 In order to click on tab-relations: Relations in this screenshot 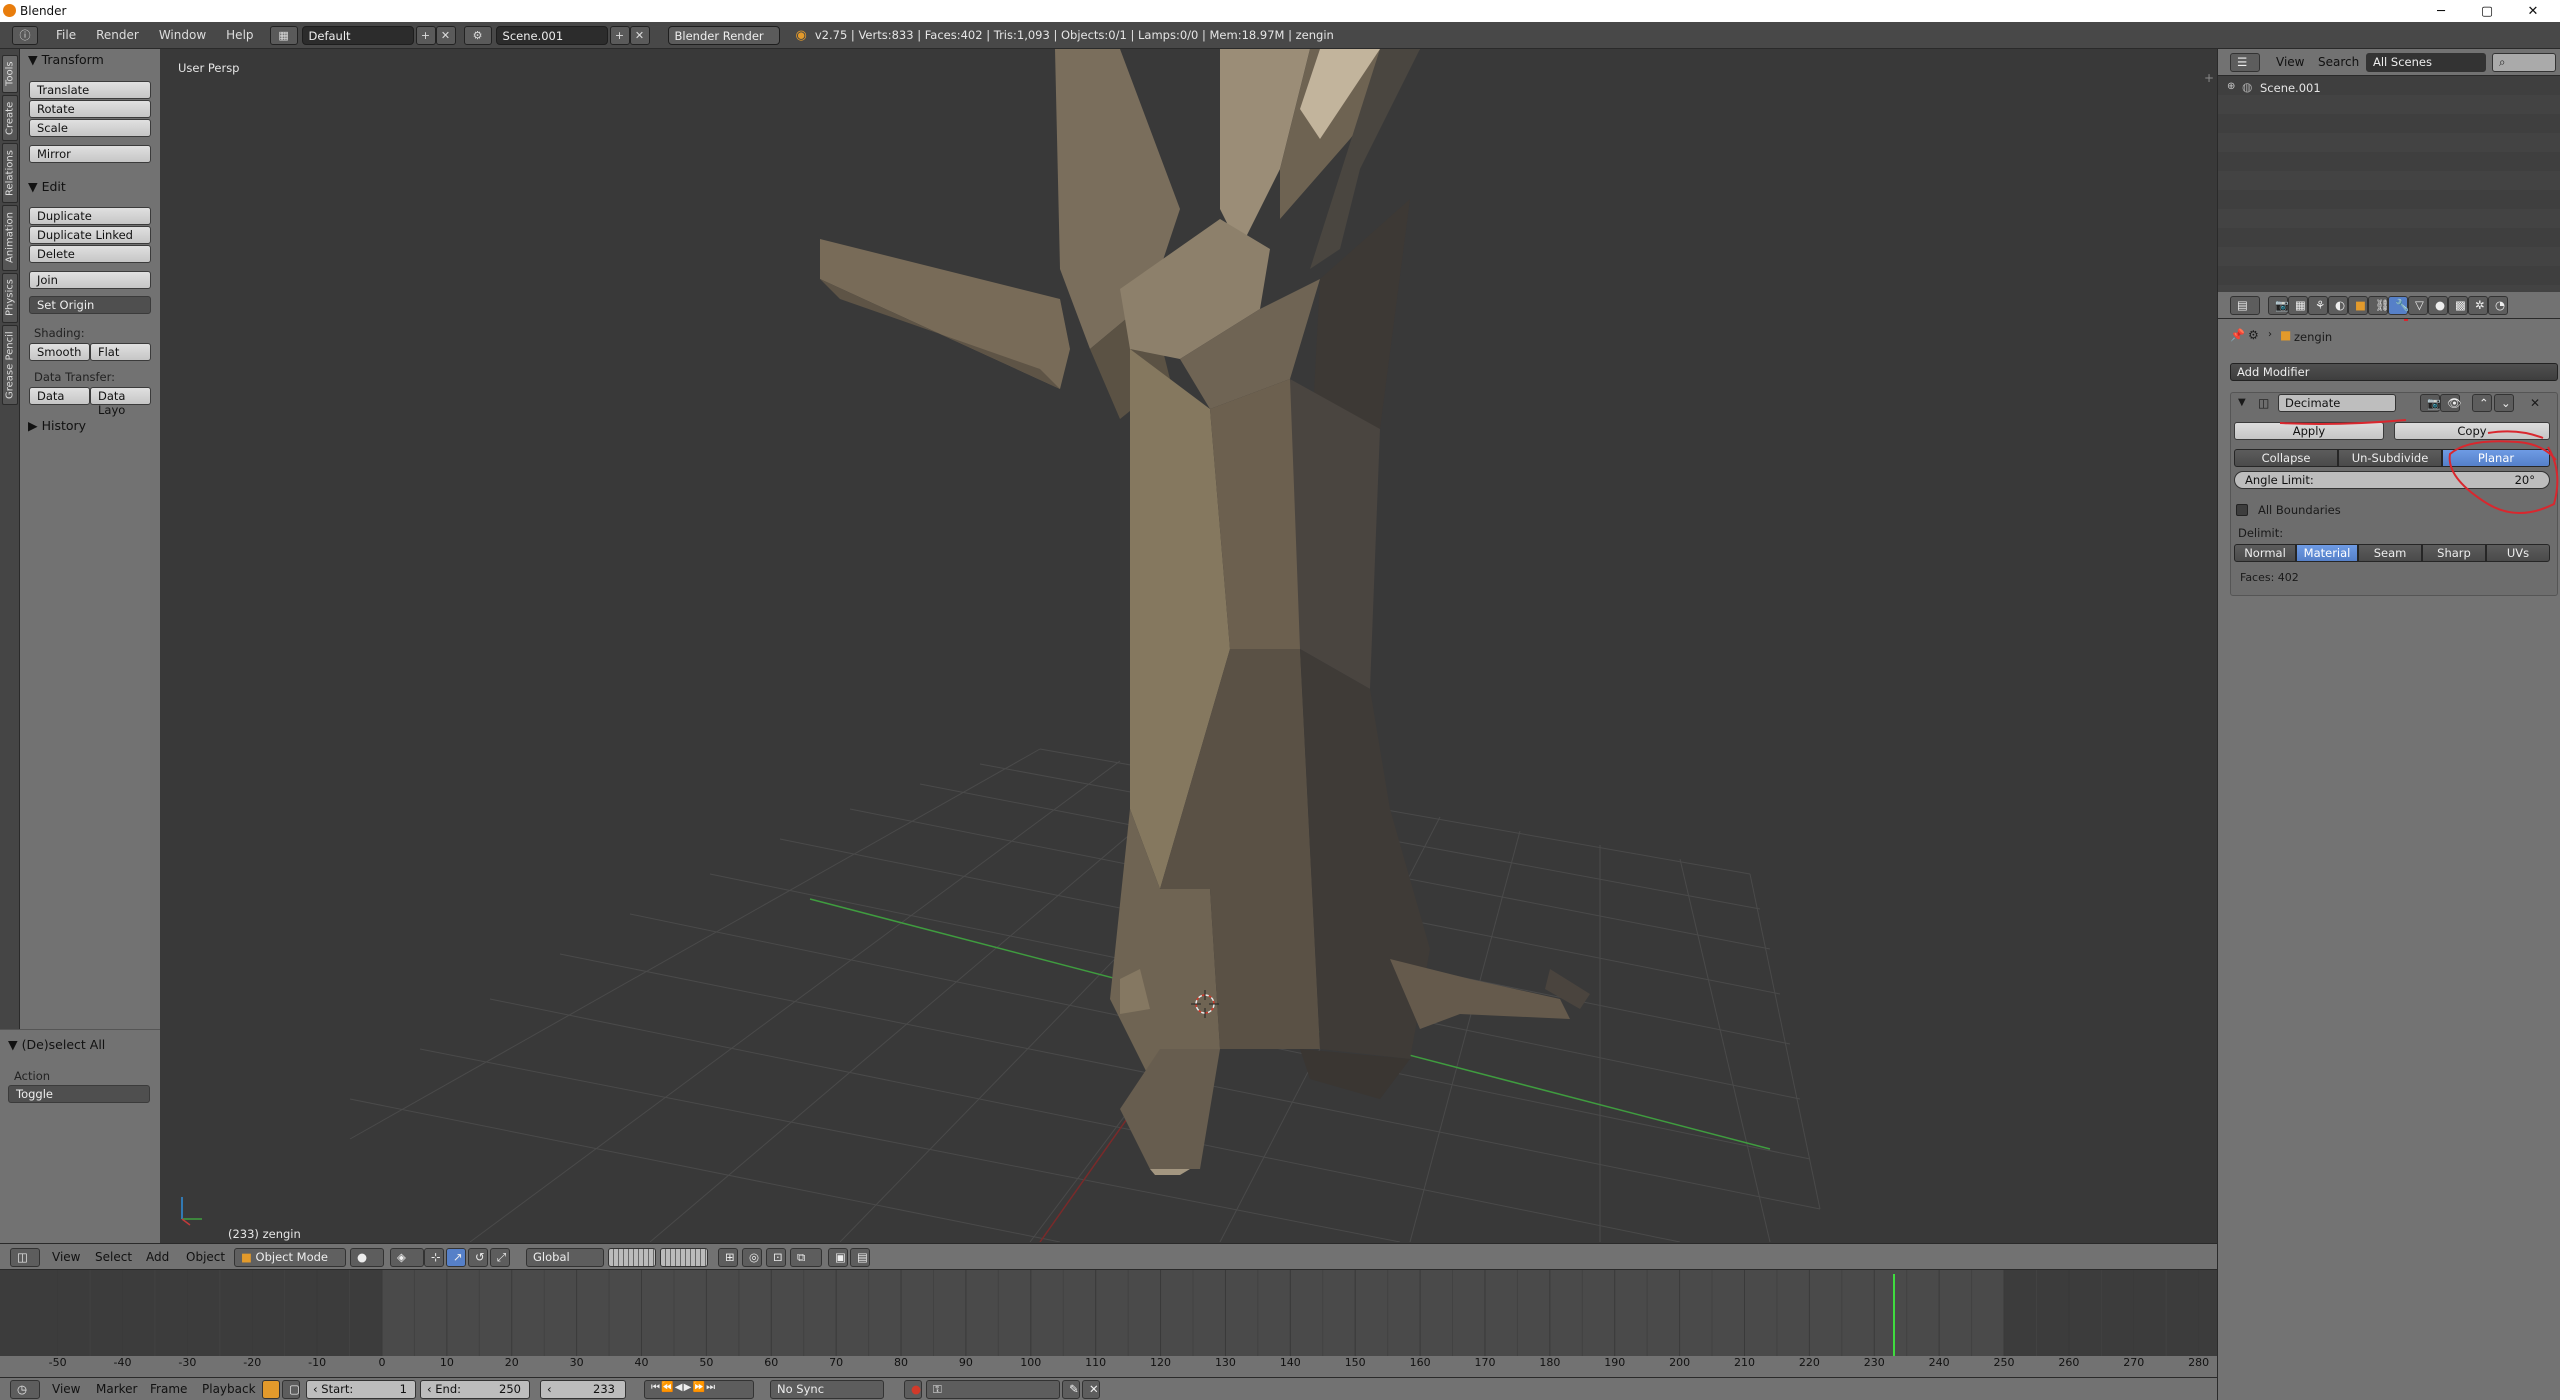, I will do `click(10, 173)`.